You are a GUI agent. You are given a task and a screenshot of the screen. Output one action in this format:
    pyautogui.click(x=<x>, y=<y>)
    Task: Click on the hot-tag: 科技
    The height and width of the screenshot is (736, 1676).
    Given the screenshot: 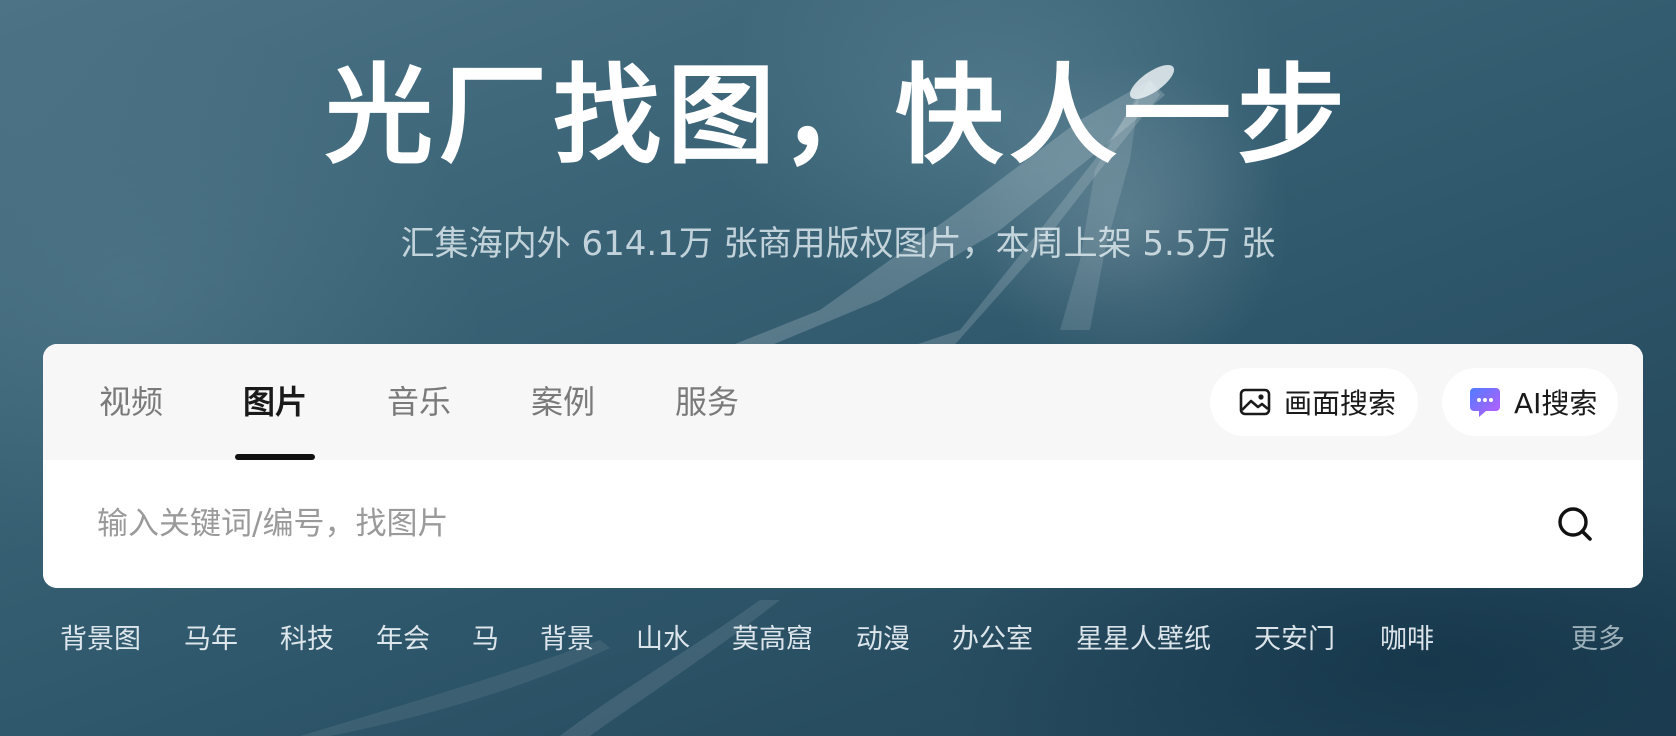 What is the action you would take?
    pyautogui.click(x=307, y=640)
    